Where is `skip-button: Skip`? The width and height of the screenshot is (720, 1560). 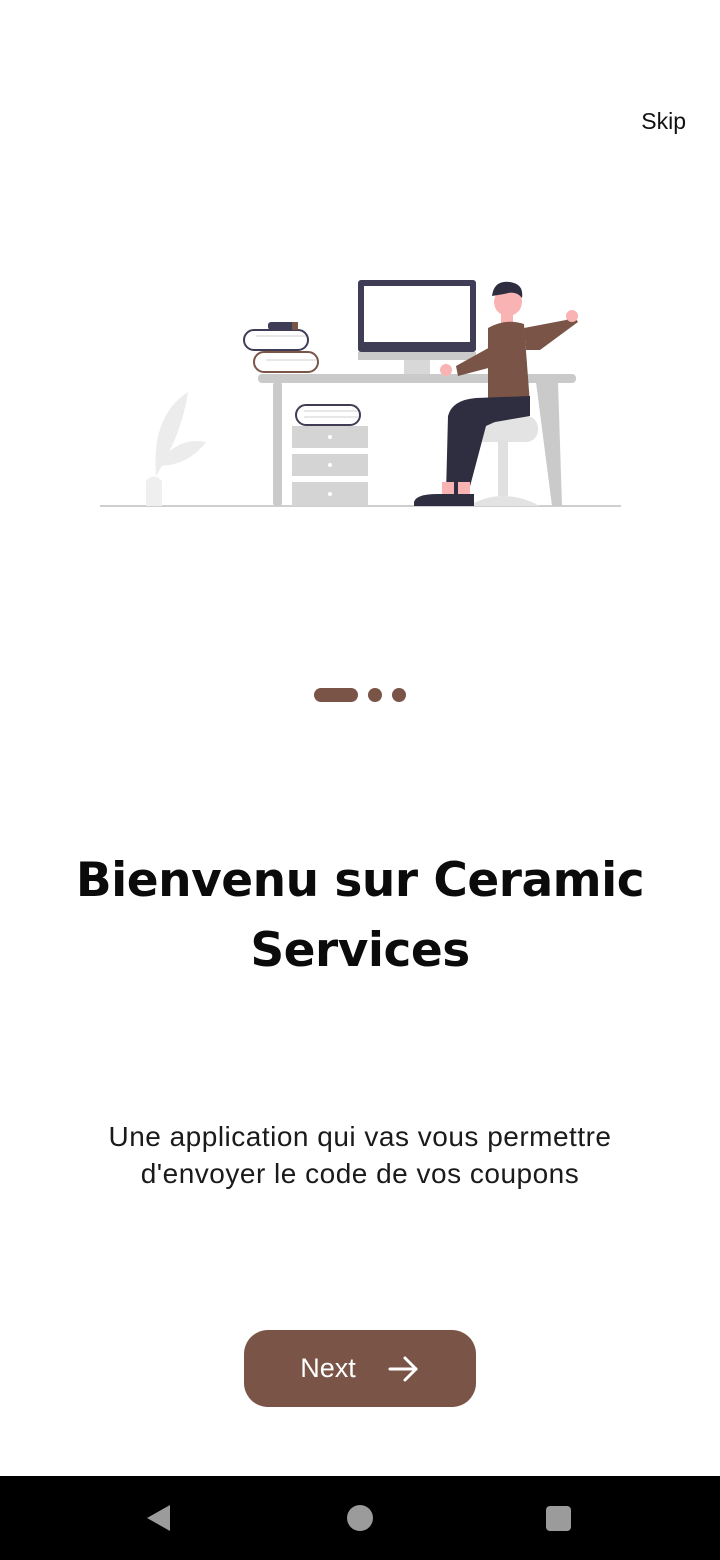
skip-button: Skip is located at coordinates (663, 121).